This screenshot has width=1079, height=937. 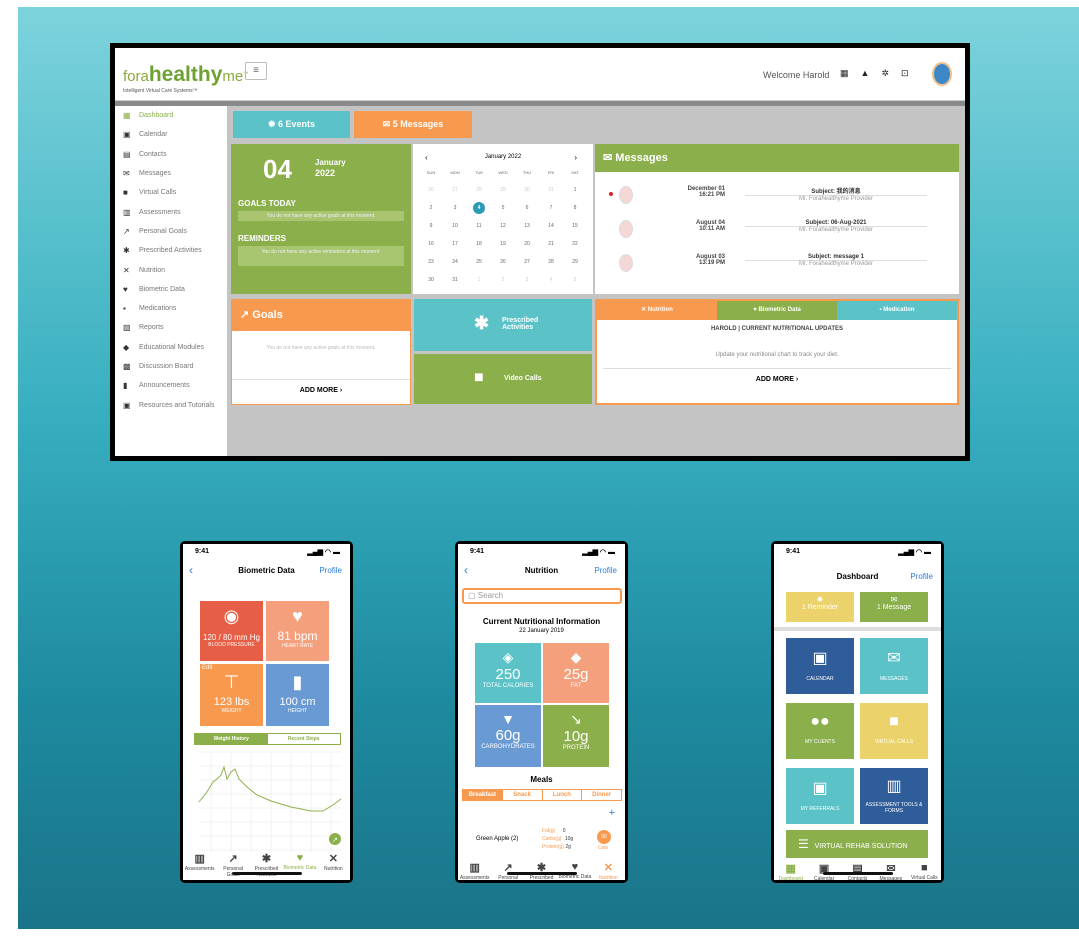 What do you see at coordinates (503, 325) in the screenshot?
I see `prescribed-activities-tile: ✱ Prescribed Activities` at bounding box center [503, 325].